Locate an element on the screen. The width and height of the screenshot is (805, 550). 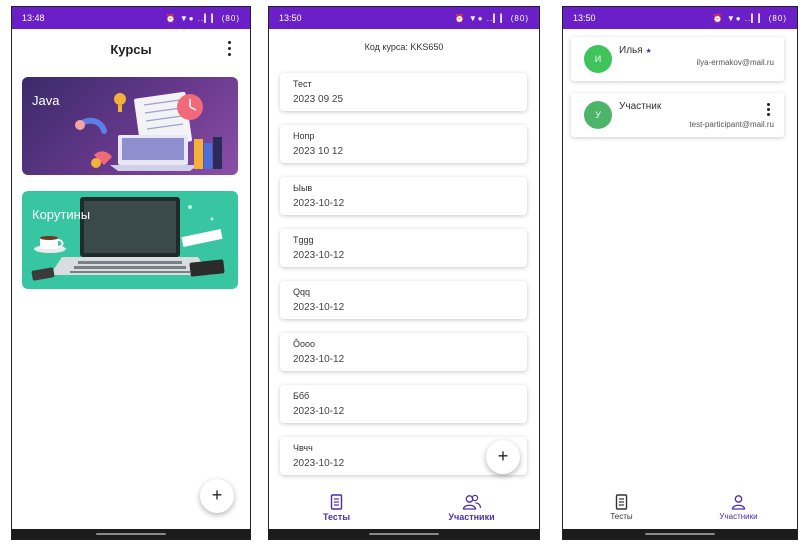
avatar: У is located at coordinates (598, 115).